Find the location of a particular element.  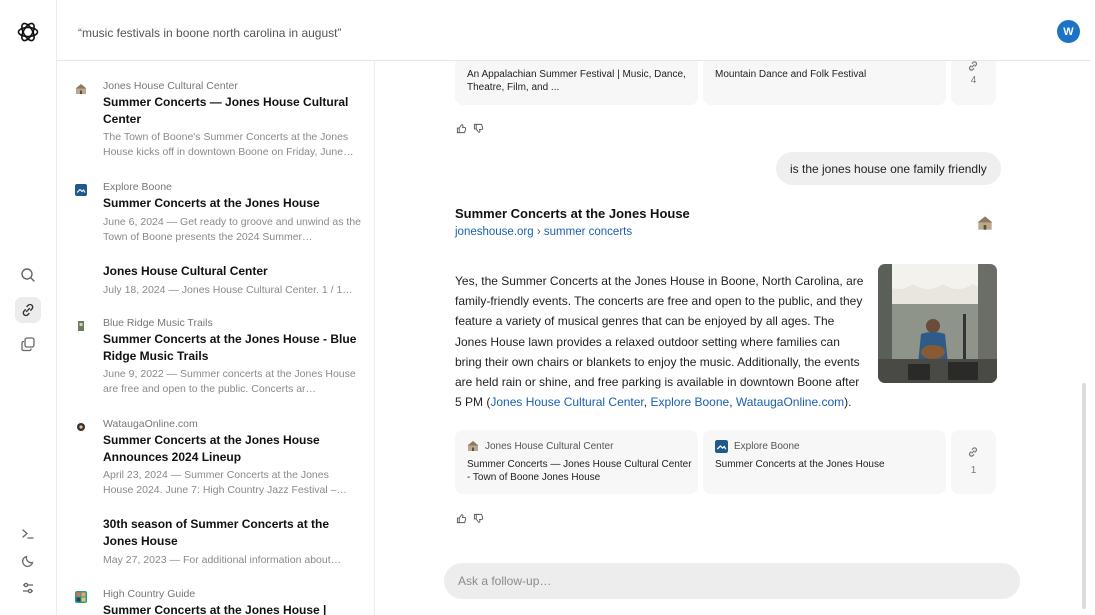

concert-photo is located at coordinates (937, 323).